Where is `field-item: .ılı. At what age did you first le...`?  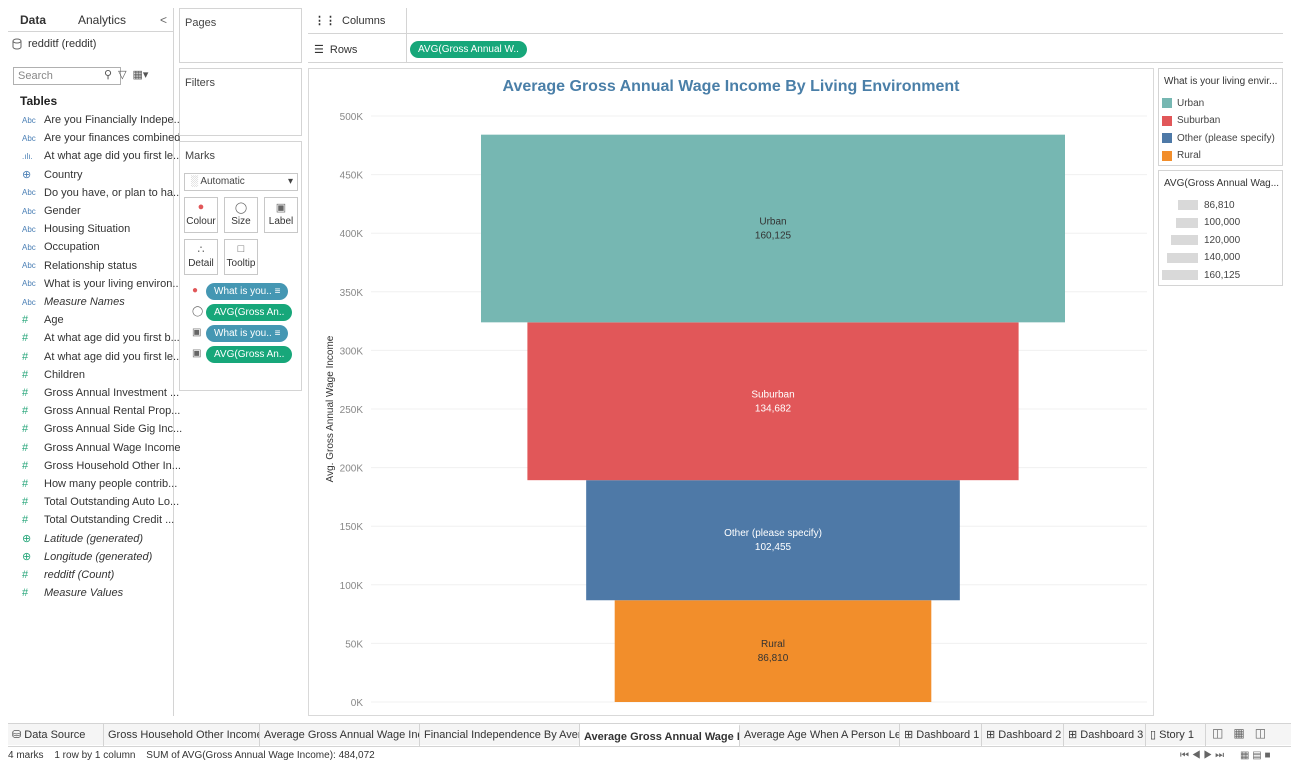
field-item: .ılı. At what age did you first le... is located at coordinates (102, 156).